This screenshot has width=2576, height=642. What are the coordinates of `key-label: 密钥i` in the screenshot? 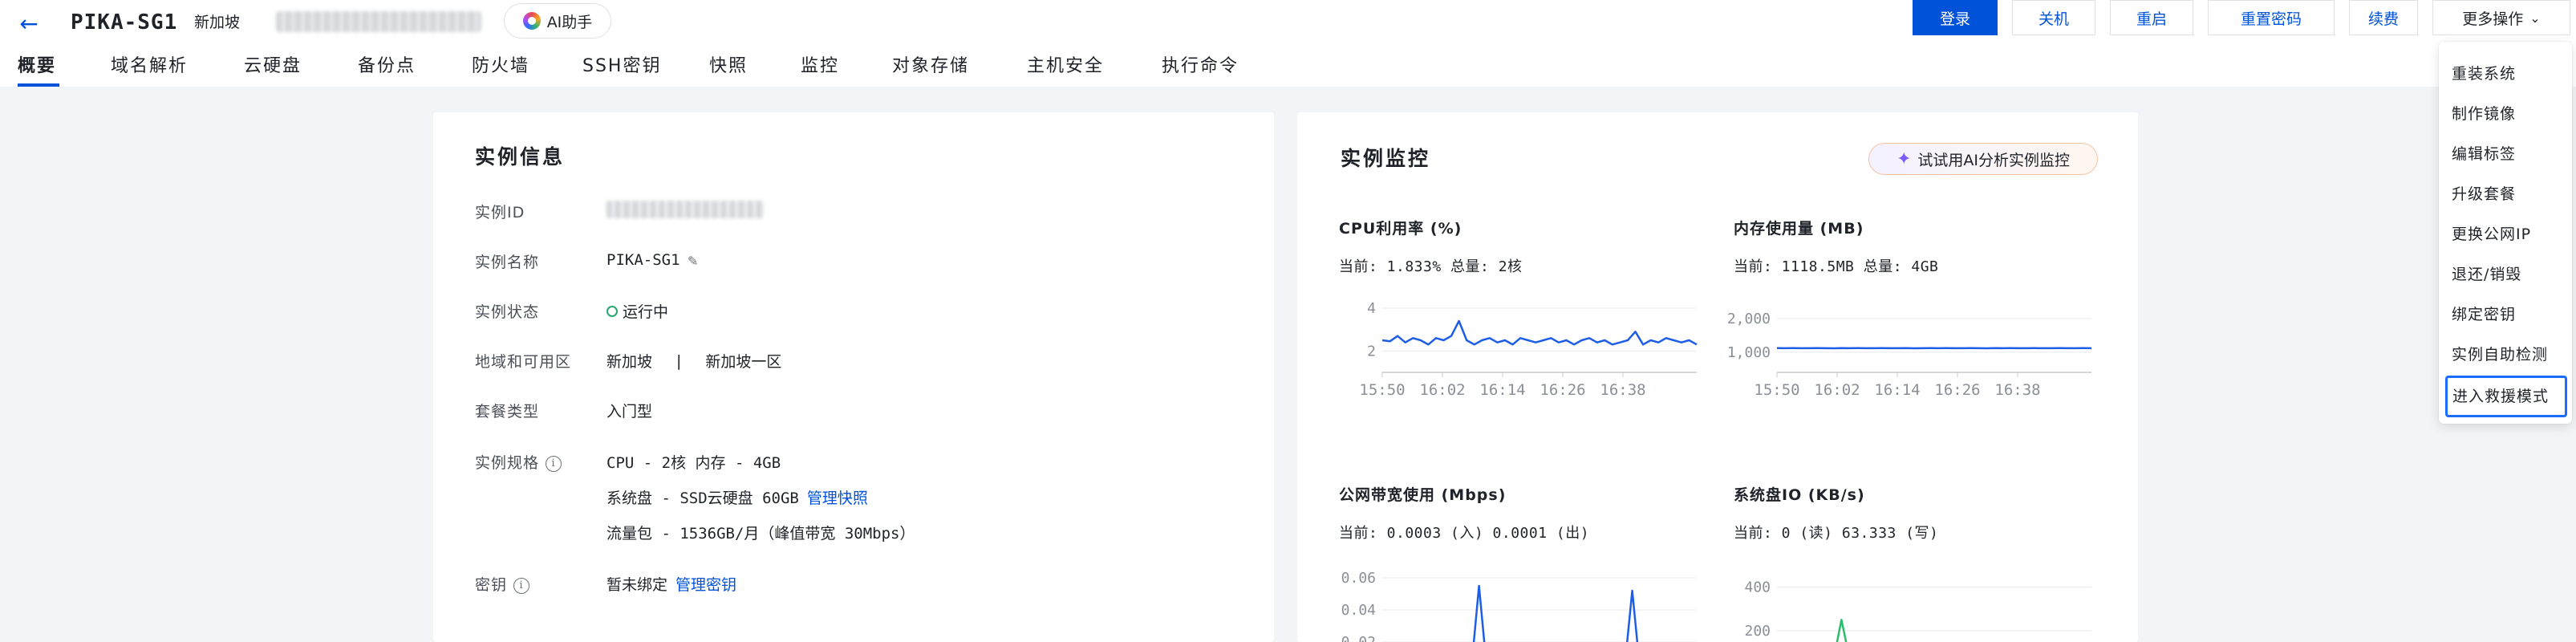 It's located at (502, 584).